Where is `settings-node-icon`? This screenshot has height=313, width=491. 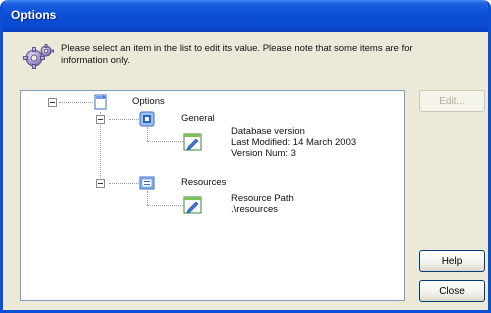
settings-node-icon is located at coordinates (147, 119).